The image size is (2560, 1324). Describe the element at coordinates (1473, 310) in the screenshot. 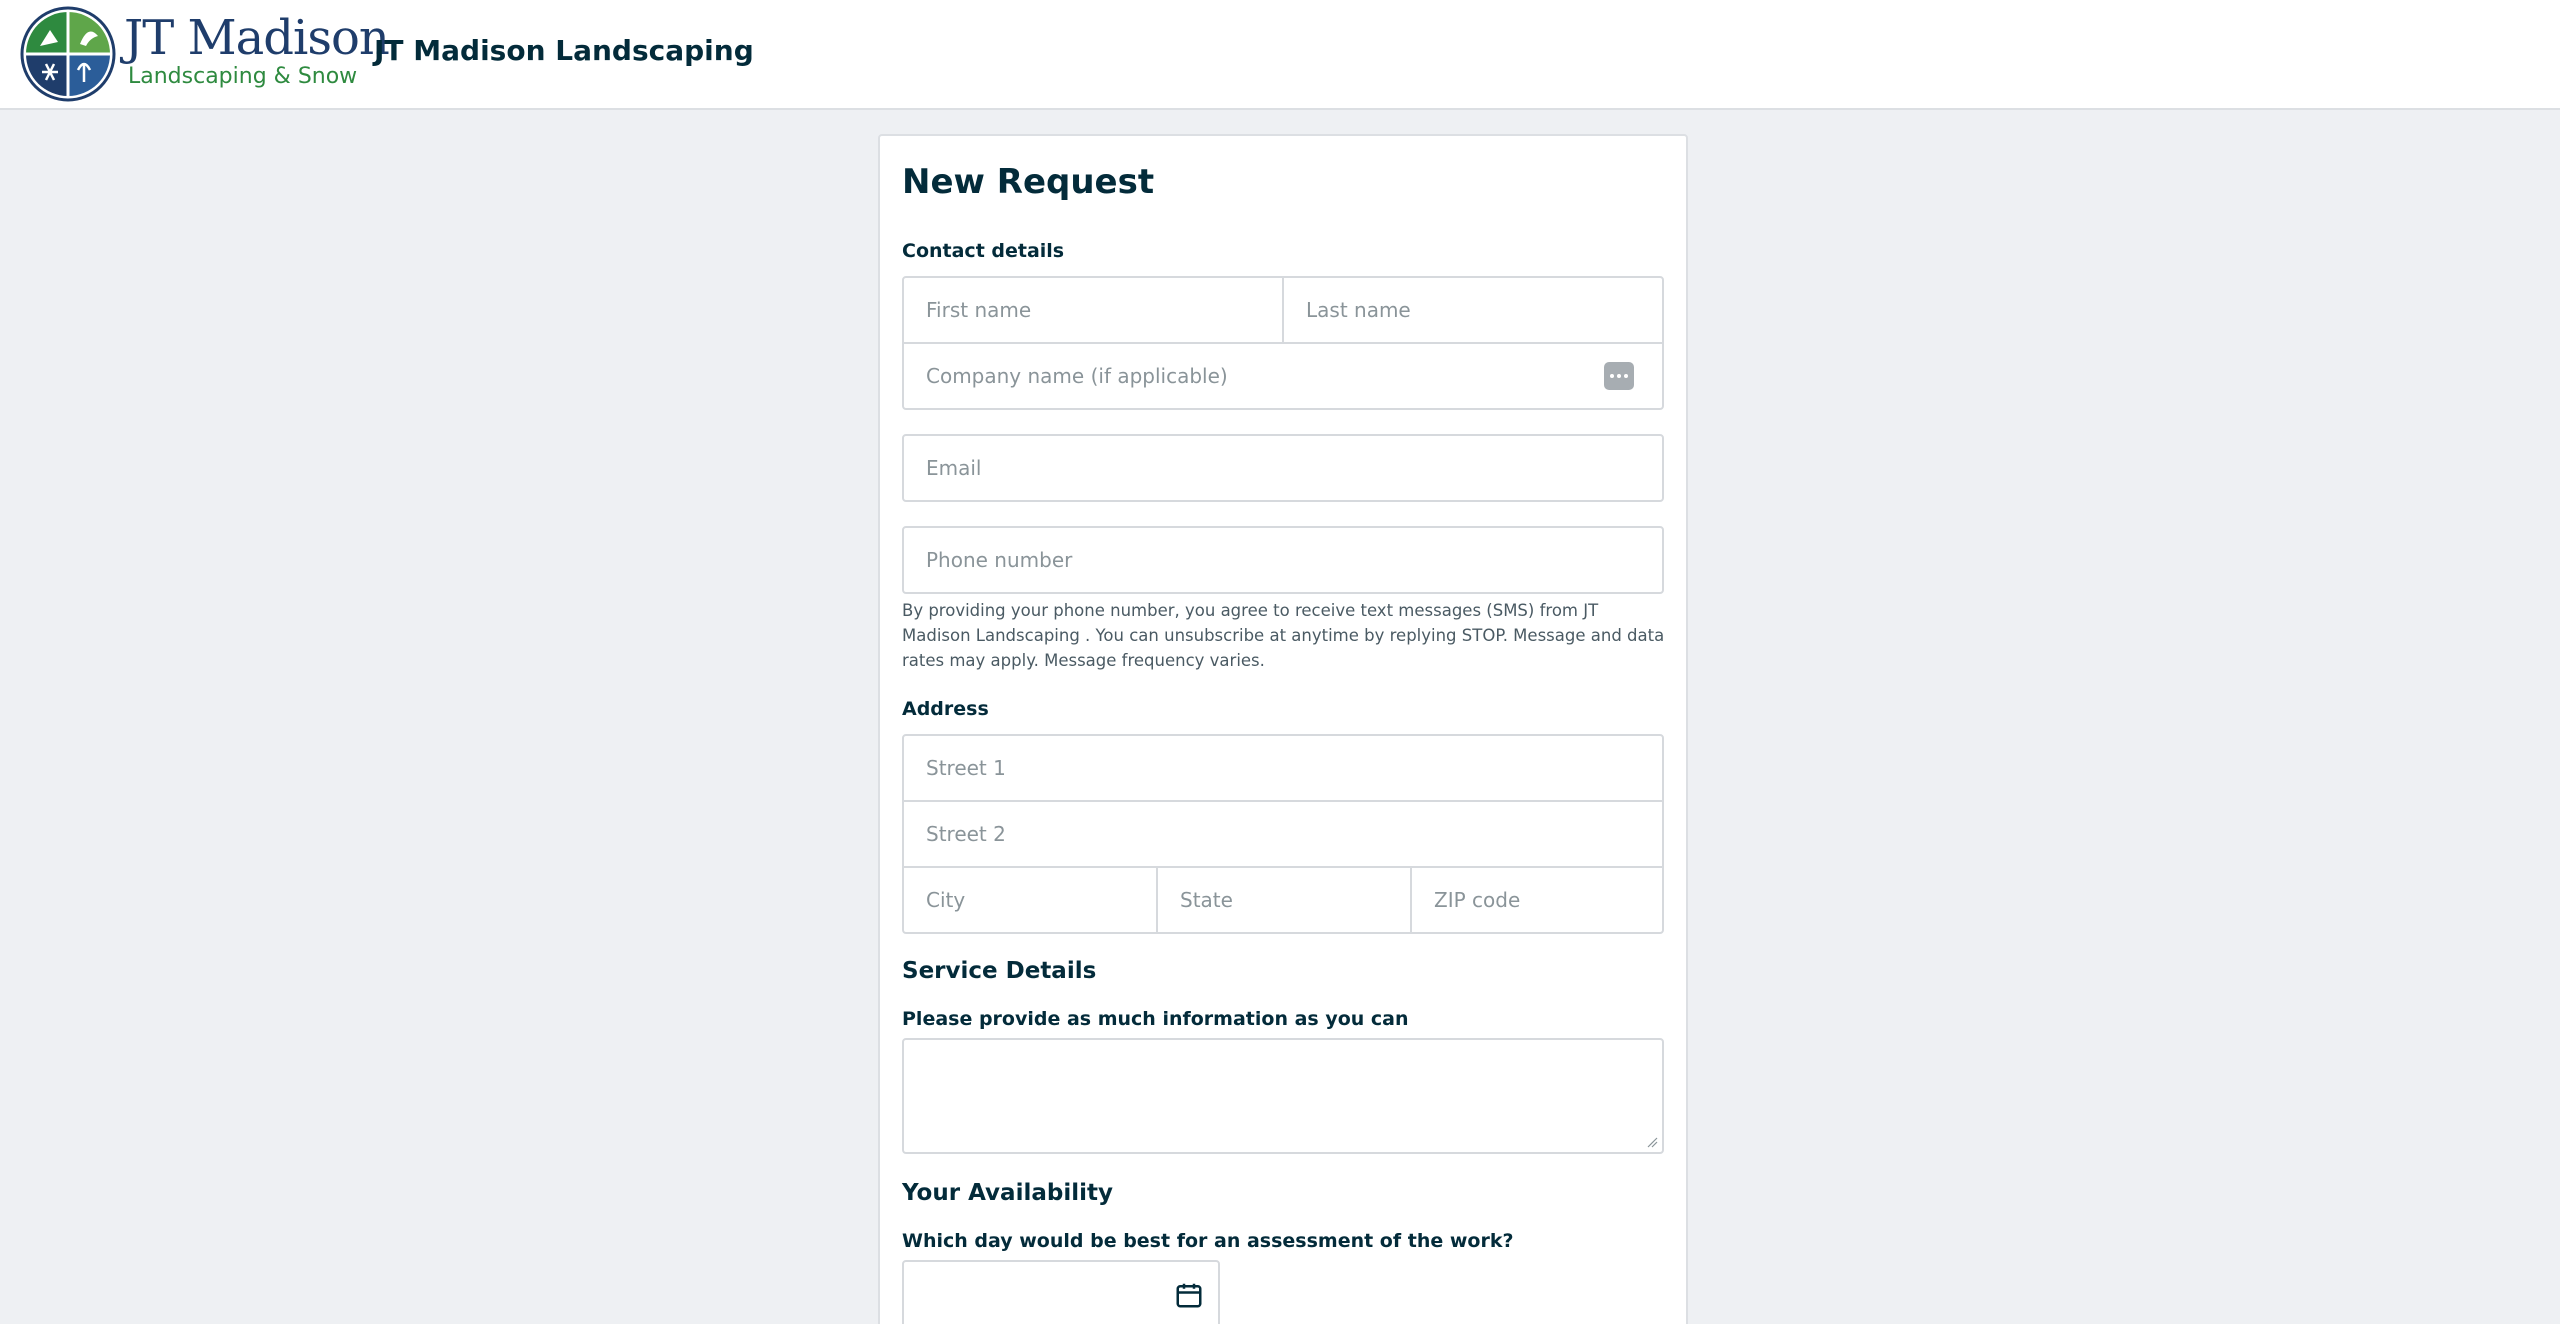

I see `last-name-input: Last name` at that location.